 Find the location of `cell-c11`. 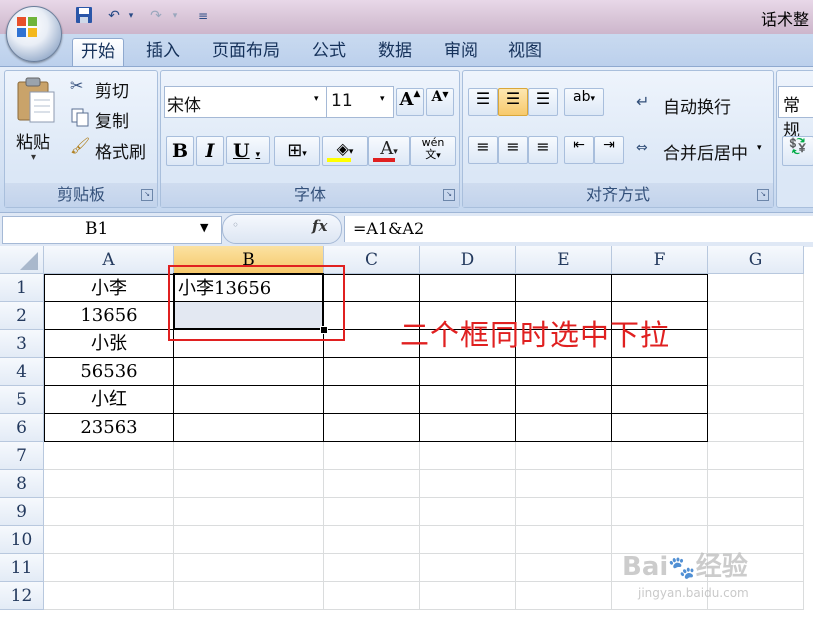

cell-c11 is located at coordinates (372, 568).